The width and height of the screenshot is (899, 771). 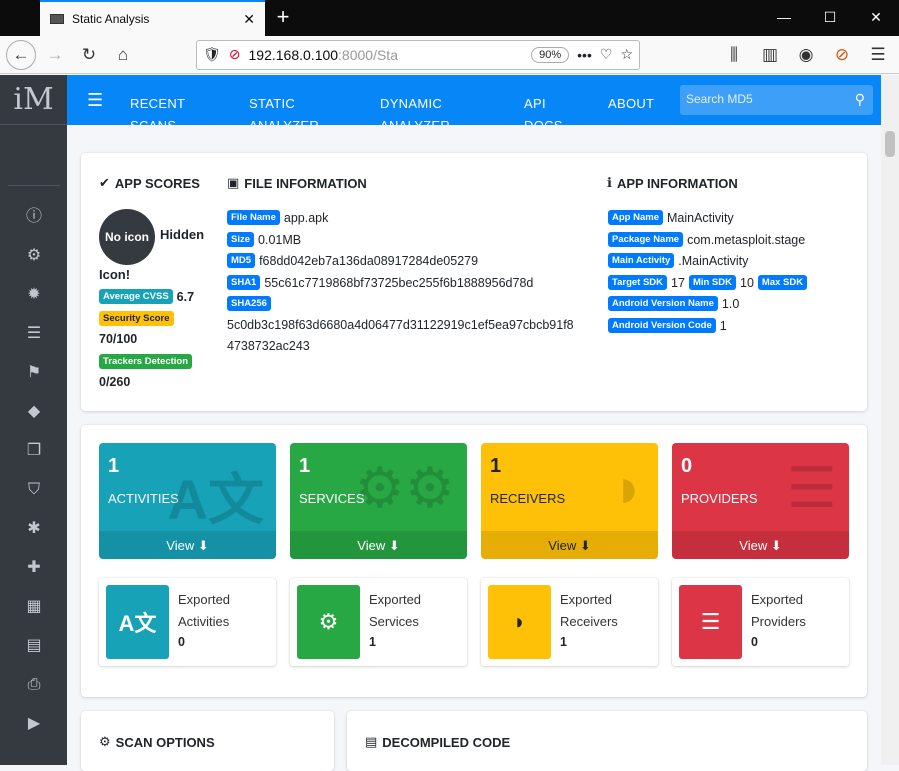 I want to click on url-path: :8000/Sta, so click(x=368, y=54).